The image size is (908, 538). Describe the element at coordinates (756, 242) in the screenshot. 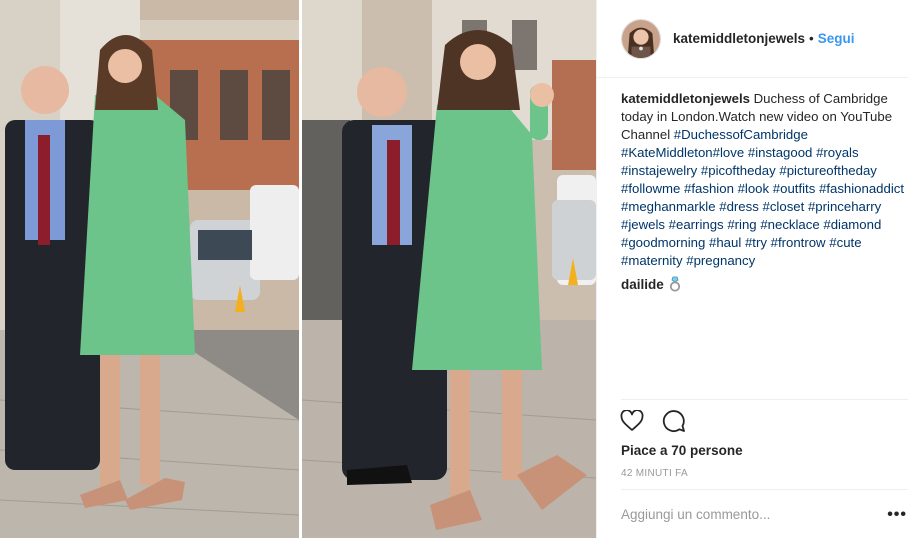

I see `hashtag-link: #try` at that location.